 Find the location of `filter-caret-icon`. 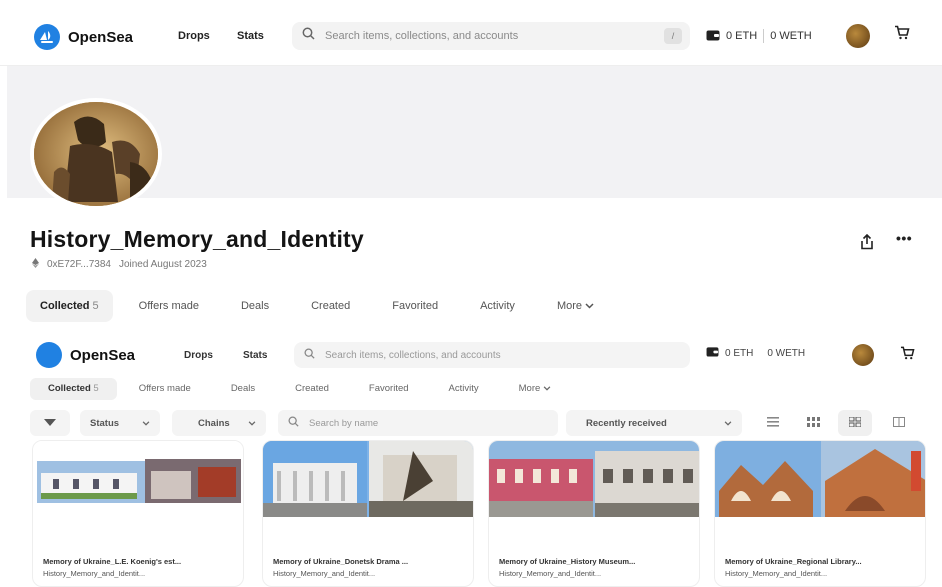

filter-caret-icon is located at coordinates (50, 423).